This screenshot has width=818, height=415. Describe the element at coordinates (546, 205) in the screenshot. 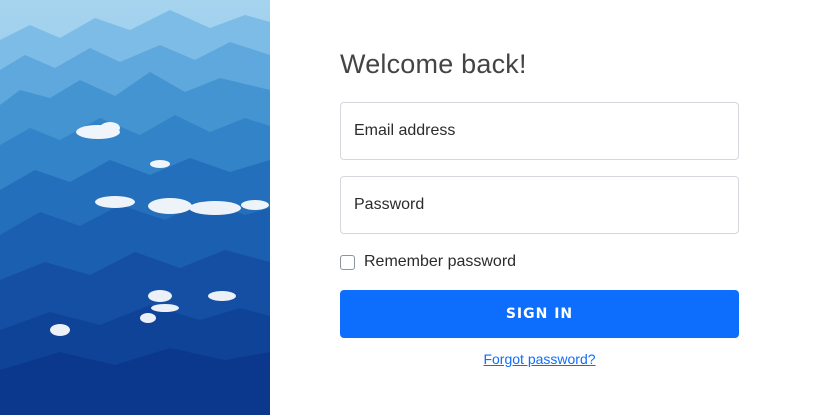

I see `password-input` at that location.